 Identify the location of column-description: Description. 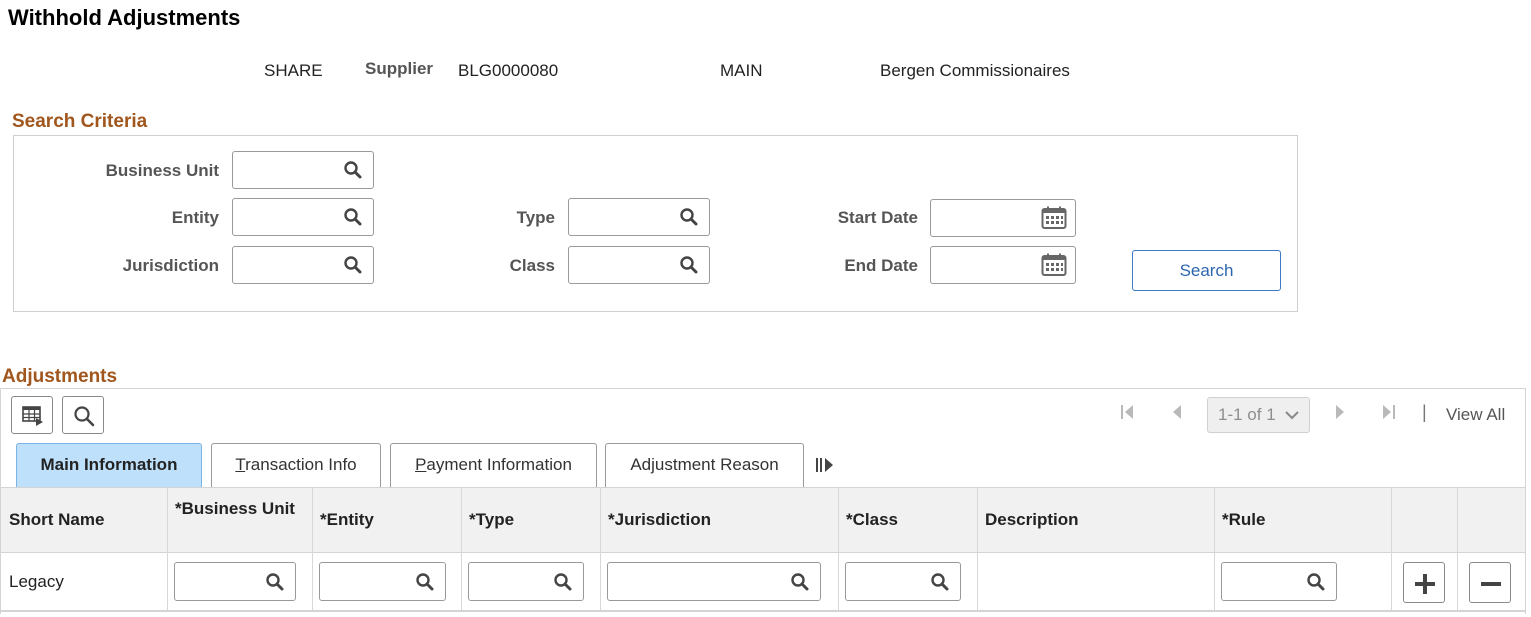
(1032, 519).